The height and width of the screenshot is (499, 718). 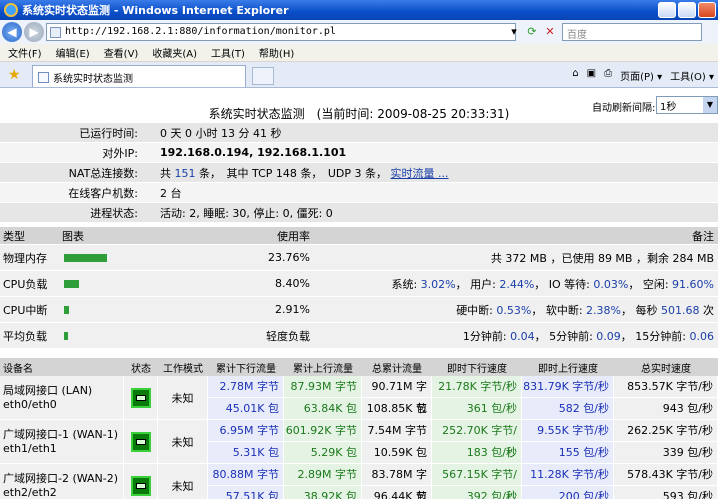 I want to click on resource-header: 类型 图表 使用率 备注, so click(x=359, y=236).